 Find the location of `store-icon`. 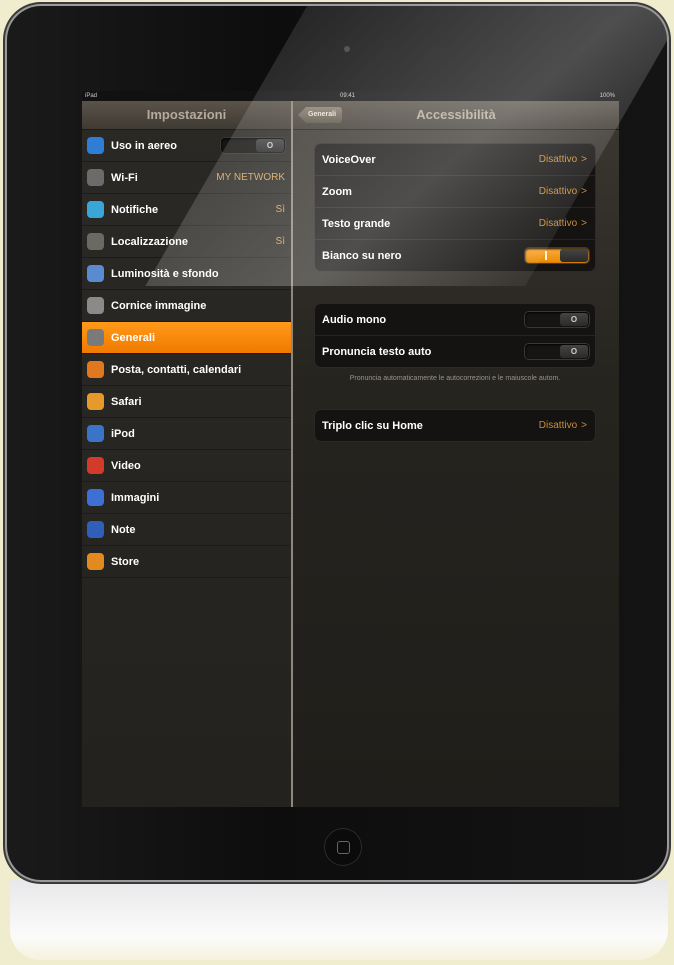

store-icon is located at coordinates (95, 561).